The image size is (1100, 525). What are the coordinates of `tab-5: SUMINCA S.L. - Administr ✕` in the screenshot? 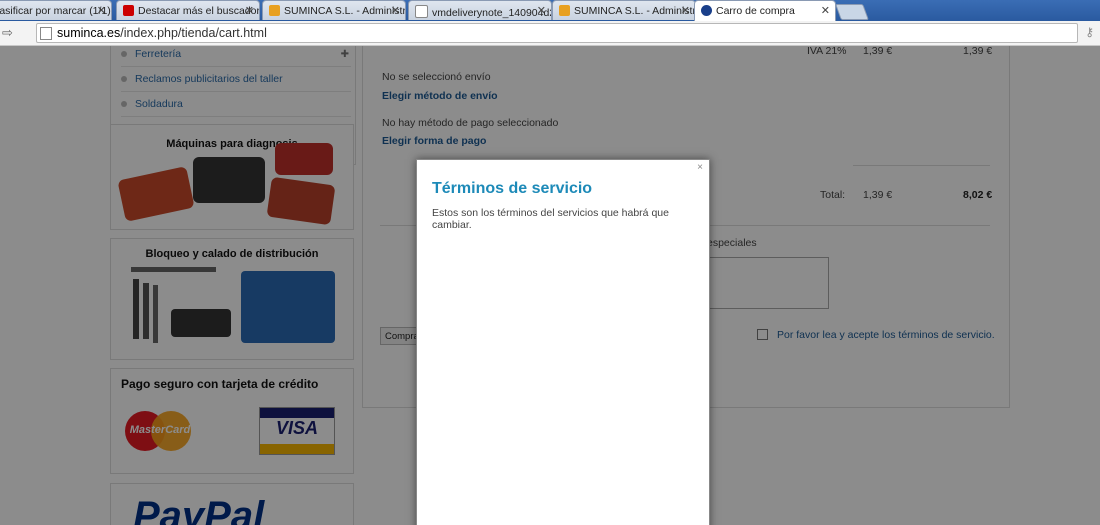 It's located at (624, 10).